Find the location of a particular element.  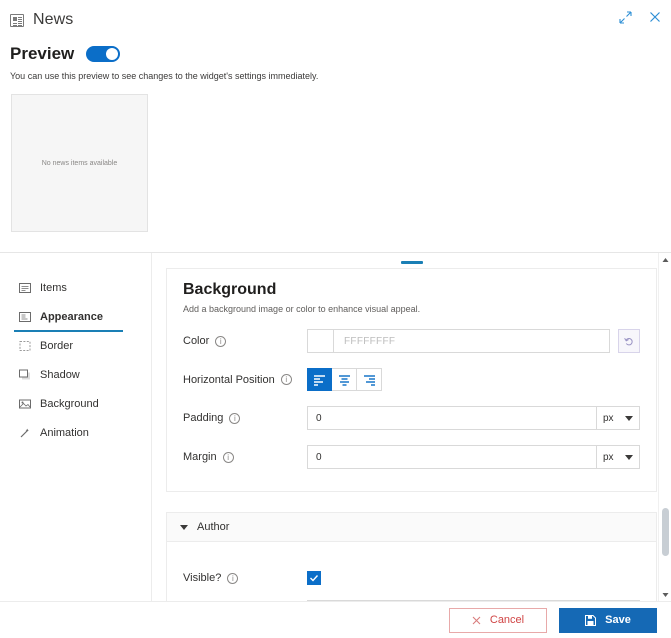

padding-unit-value: px is located at coordinates (608, 418).